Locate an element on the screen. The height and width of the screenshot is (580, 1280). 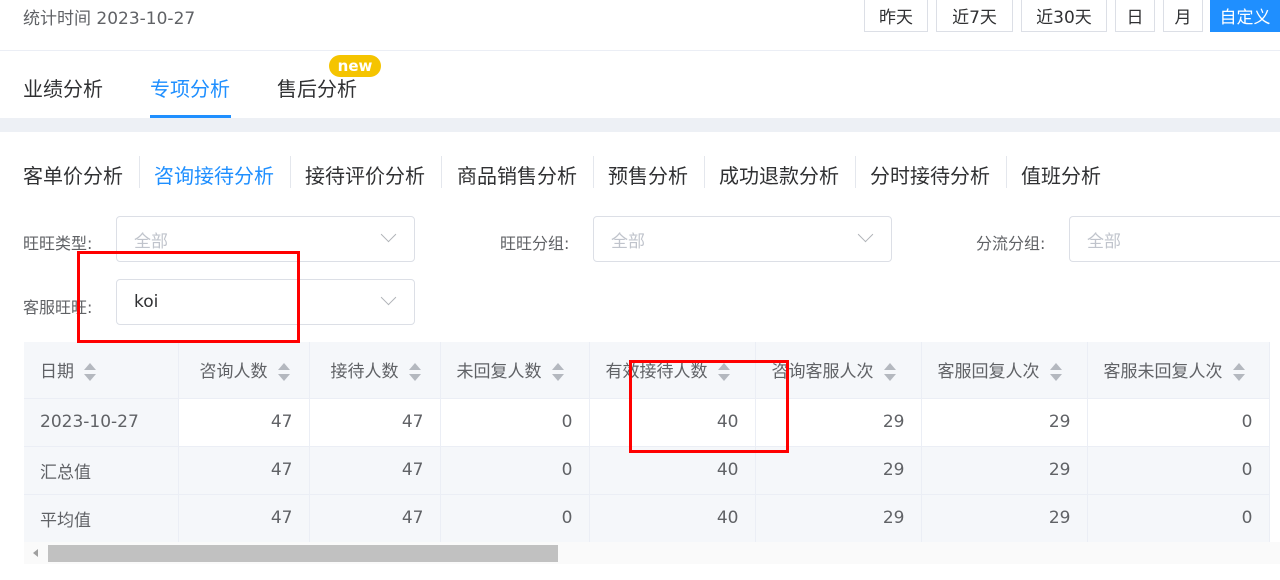
col-header-cs-unreplied-times: 客服未回复人次 is located at coordinates (1178, 370).